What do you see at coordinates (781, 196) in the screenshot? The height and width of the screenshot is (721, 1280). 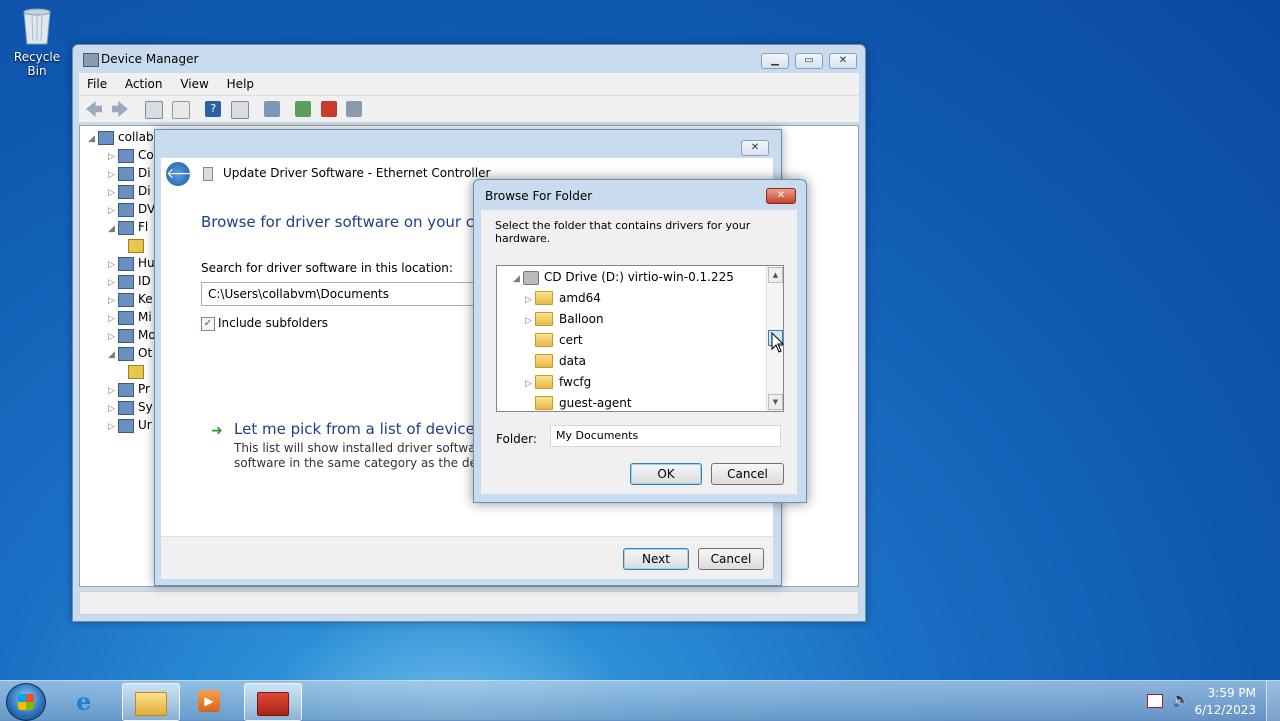 I see `browse-folder-close-button: ✕` at bounding box center [781, 196].